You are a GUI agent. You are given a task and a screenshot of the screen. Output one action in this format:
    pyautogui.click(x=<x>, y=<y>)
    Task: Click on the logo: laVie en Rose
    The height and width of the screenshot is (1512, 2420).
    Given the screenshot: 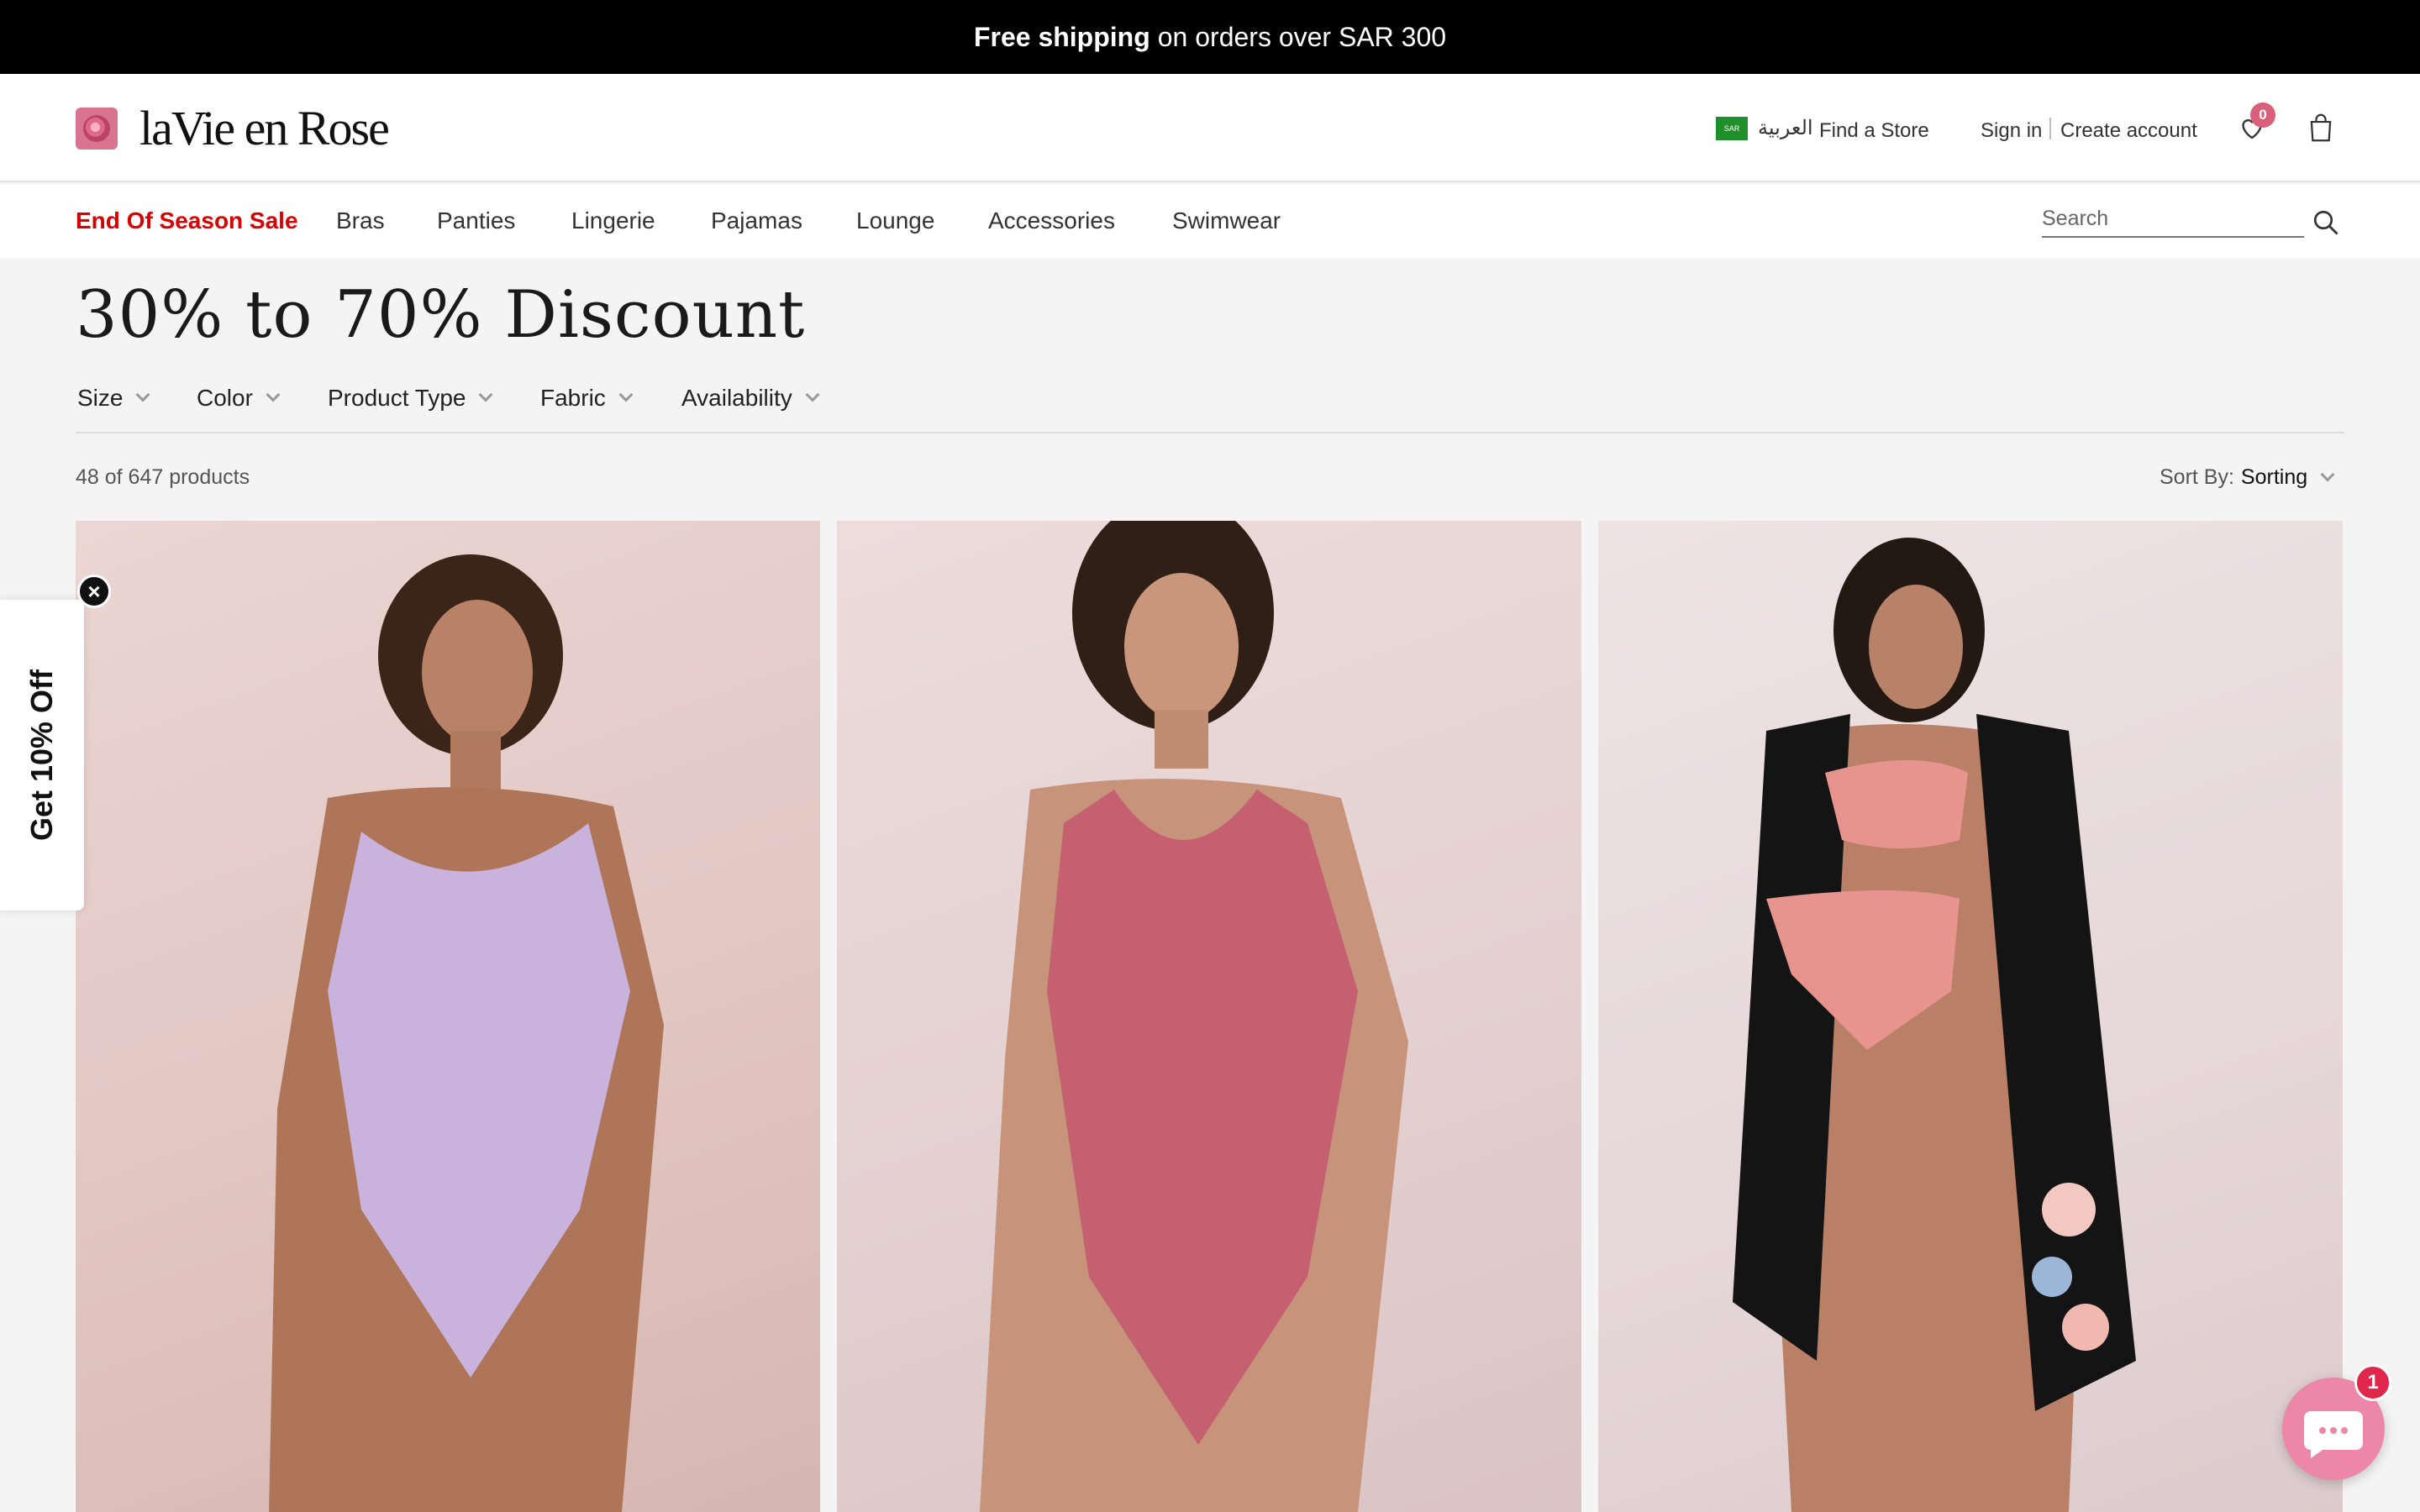 What is the action you would take?
    pyautogui.click(x=233, y=128)
    